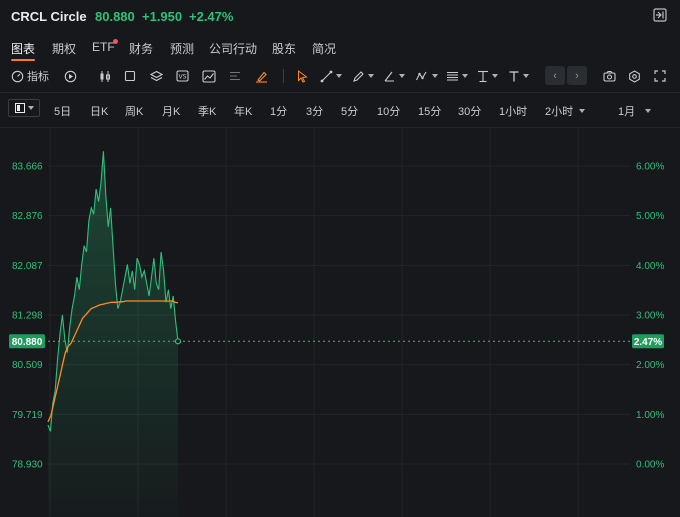  Describe the element at coordinates (156, 76) in the screenshot. I see `layers-button` at that location.